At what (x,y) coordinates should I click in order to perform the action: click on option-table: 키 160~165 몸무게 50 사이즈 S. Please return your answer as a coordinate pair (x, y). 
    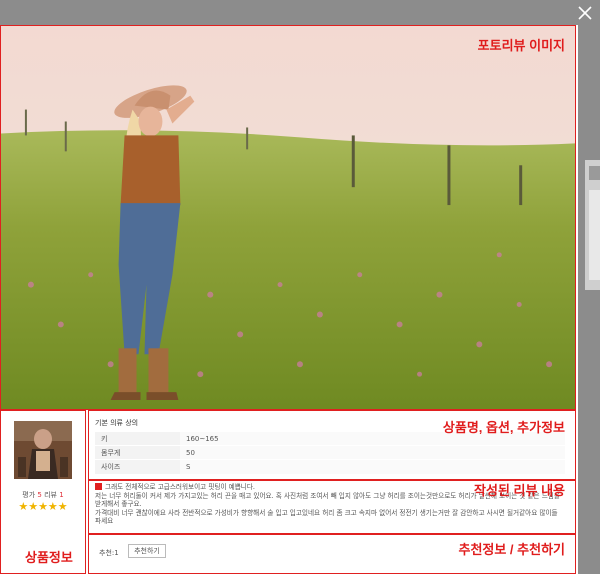
    Looking at the image, I should click on (330, 452).